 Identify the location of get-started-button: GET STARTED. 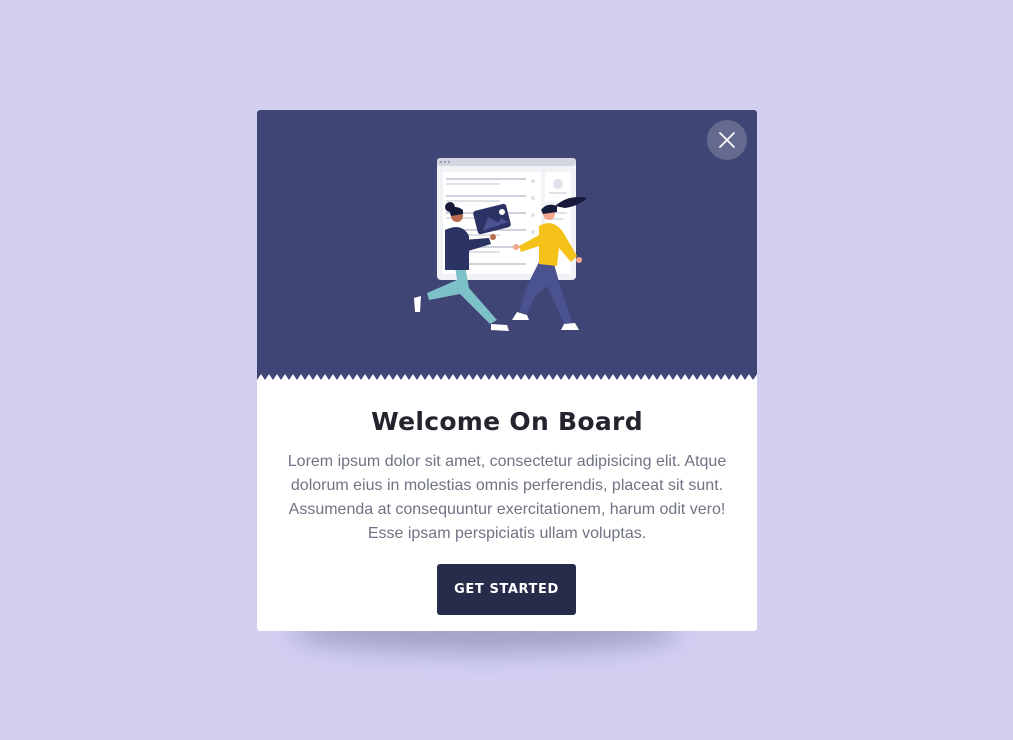
(506, 589).